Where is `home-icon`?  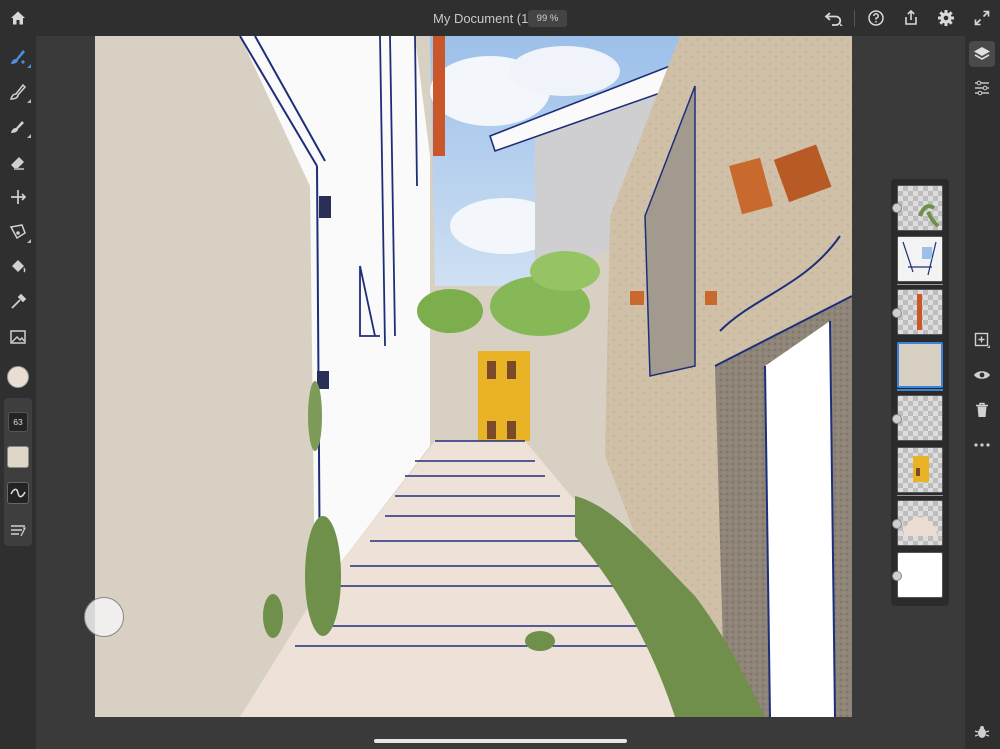
home-icon is located at coordinates (18, 18).